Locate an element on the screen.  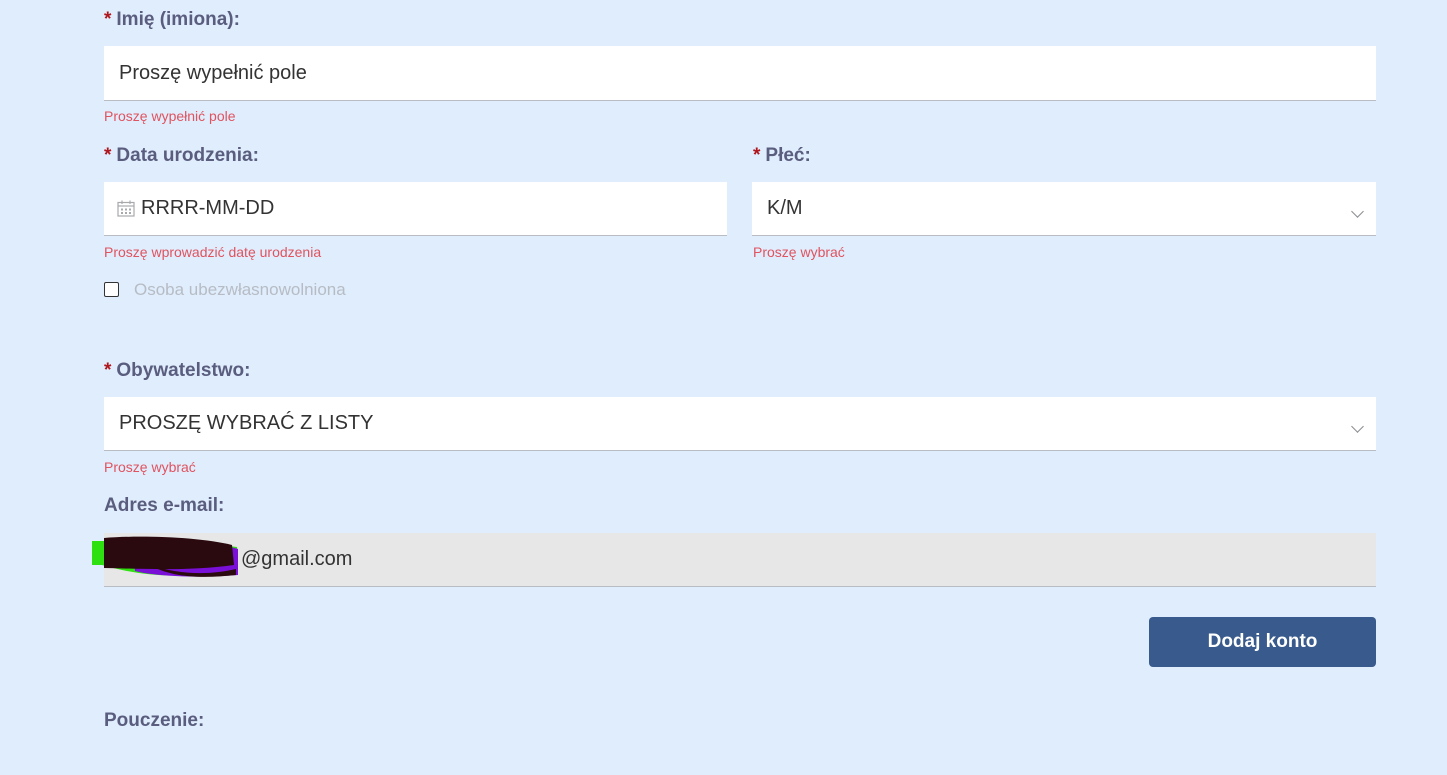
instructions-heading: Pouczenie: is located at coordinates (154, 720).